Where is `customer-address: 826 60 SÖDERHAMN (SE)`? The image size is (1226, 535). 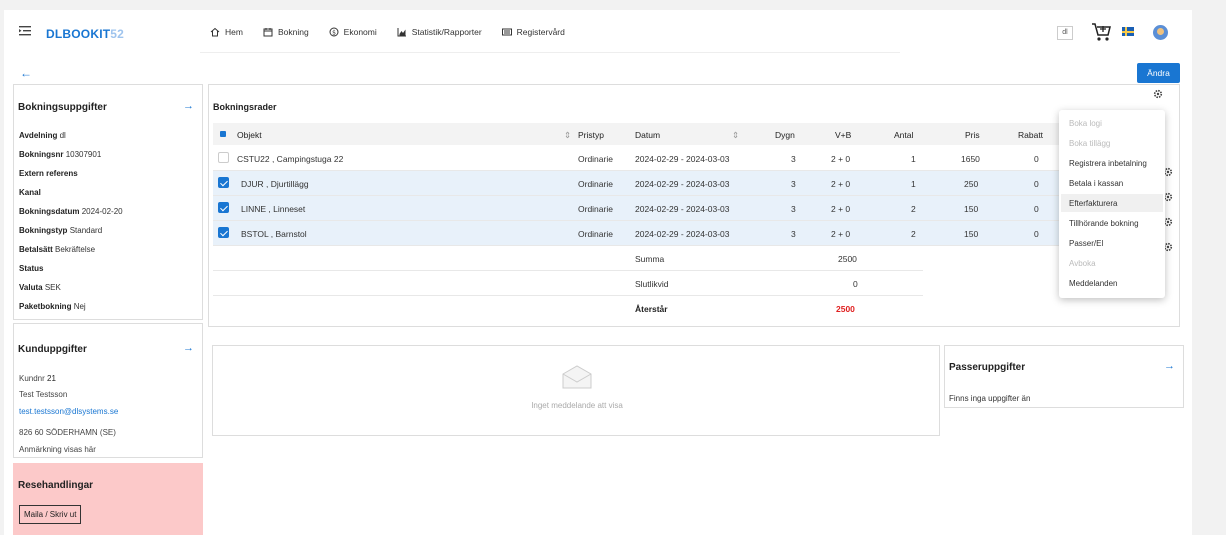
customer-address: 826 60 SÖDERHAMN (SE) is located at coordinates (67, 432).